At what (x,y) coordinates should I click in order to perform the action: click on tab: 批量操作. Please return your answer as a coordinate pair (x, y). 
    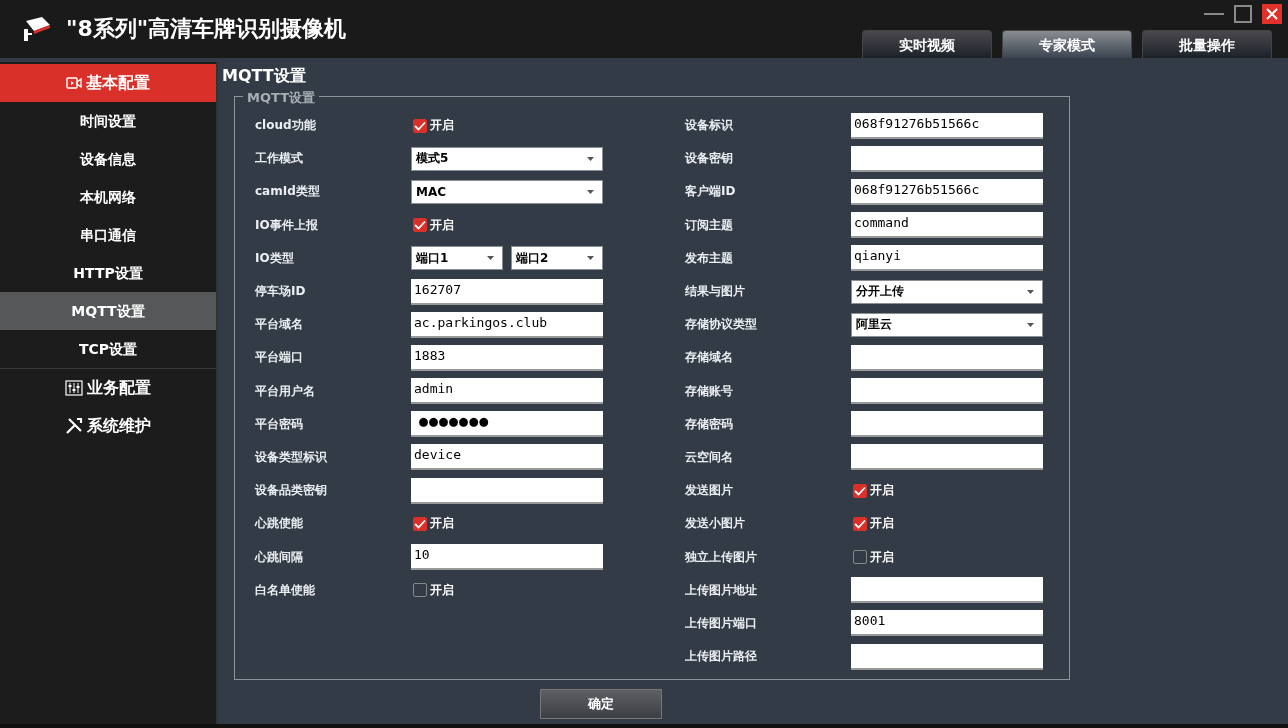
    Looking at the image, I should click on (1207, 44).